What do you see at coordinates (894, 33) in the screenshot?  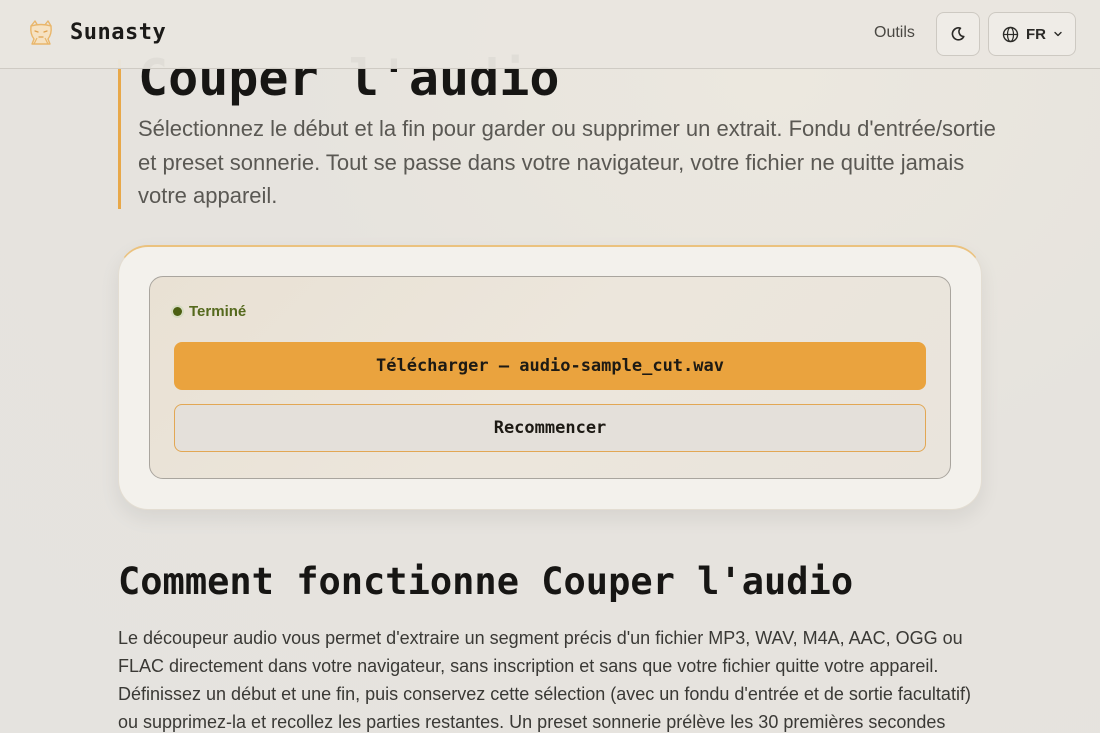 I see `nav-link-tools: Outils` at bounding box center [894, 33].